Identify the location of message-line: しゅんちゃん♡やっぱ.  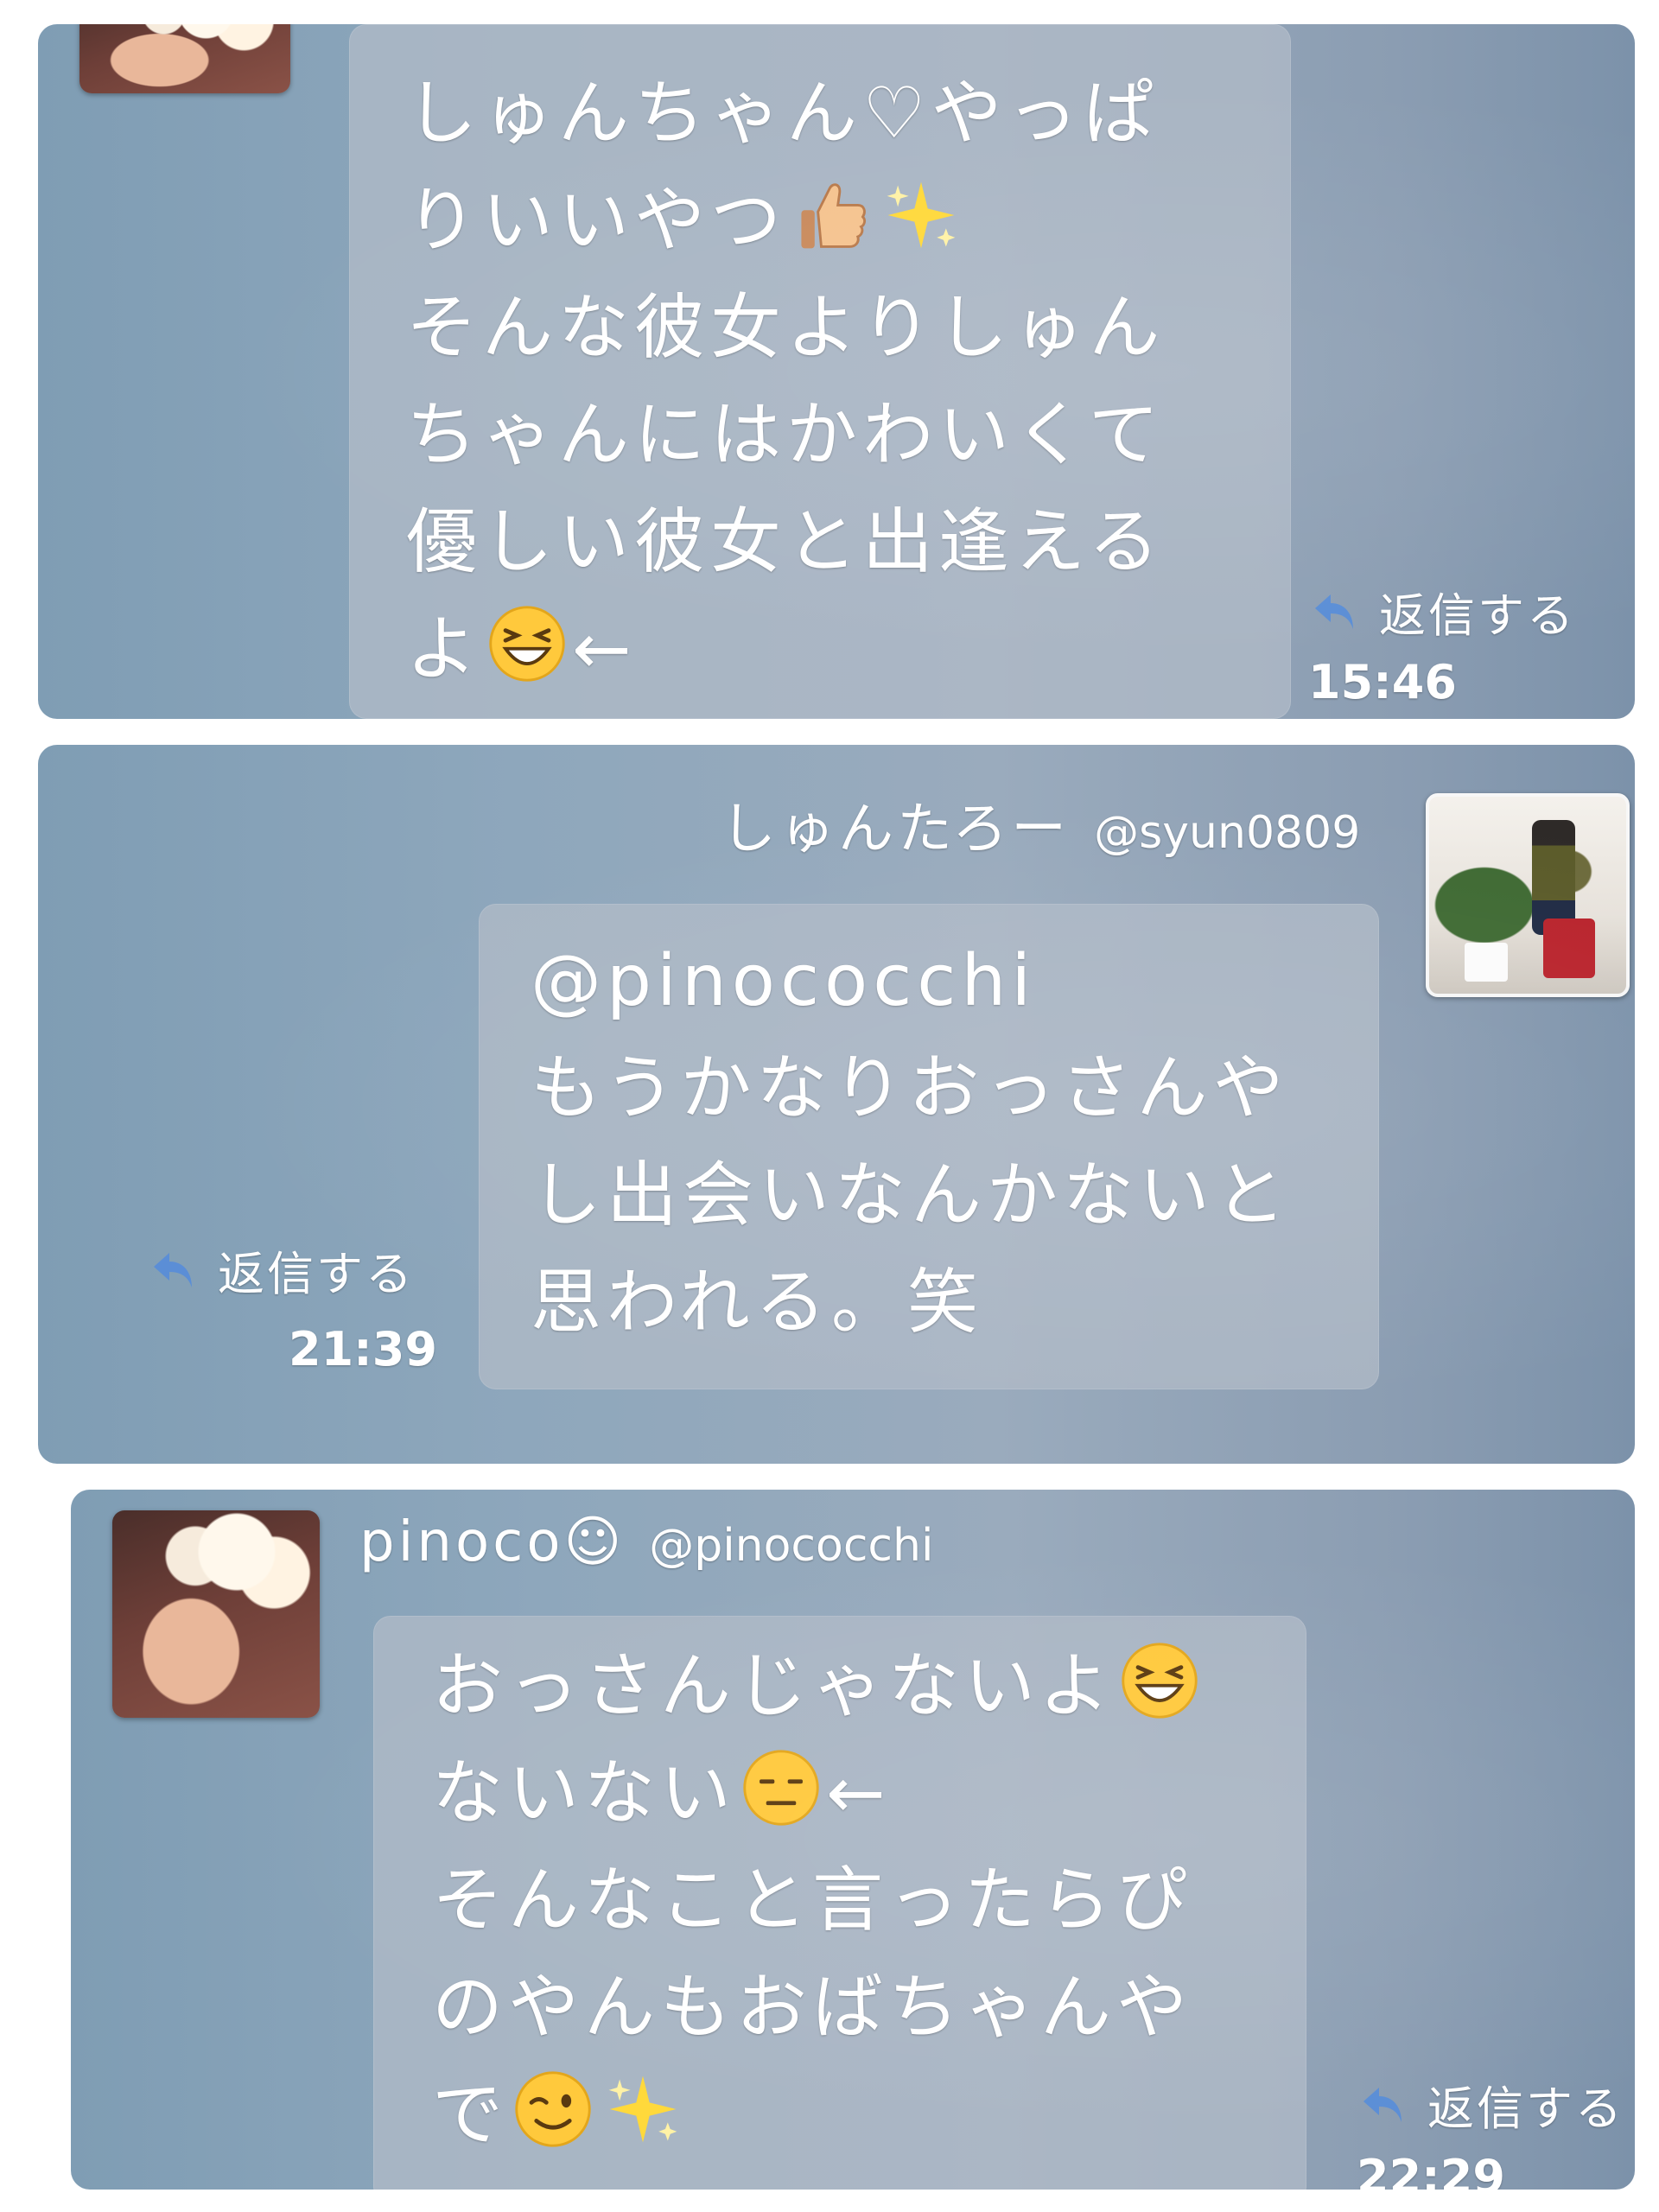
(783, 114).